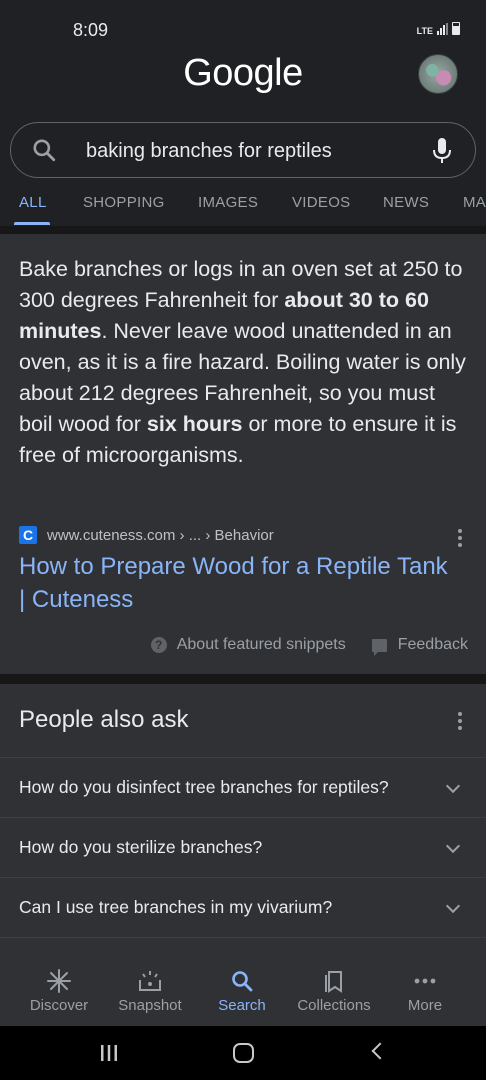 The width and height of the screenshot is (486, 1080). Describe the element at coordinates (32, 223) in the screenshot. I see `active-tab-indicator` at that location.